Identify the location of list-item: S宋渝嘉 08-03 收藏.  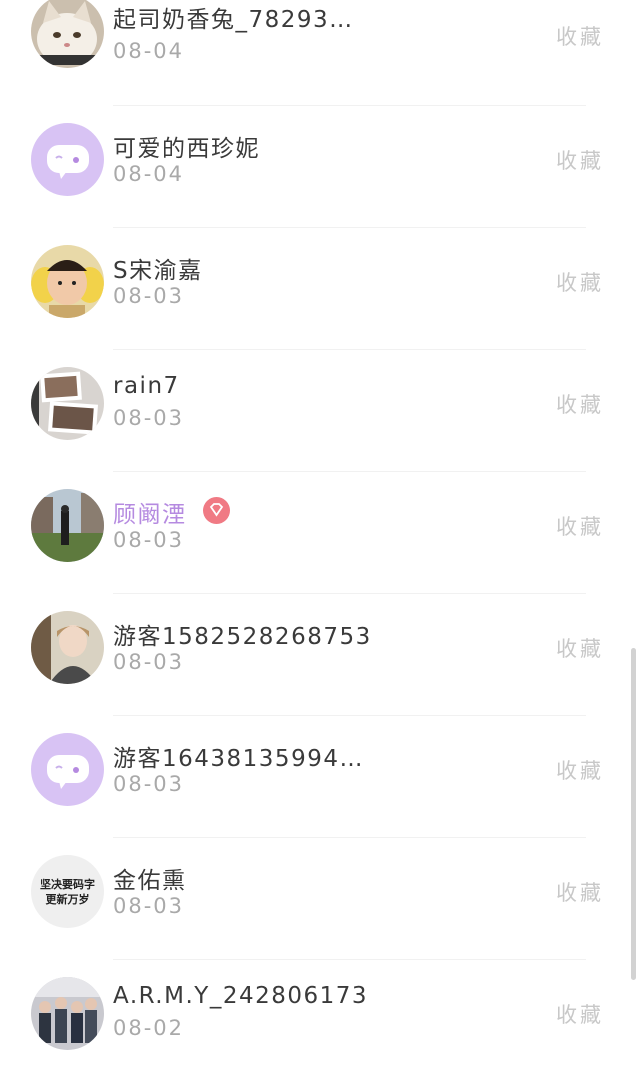
(320, 300).